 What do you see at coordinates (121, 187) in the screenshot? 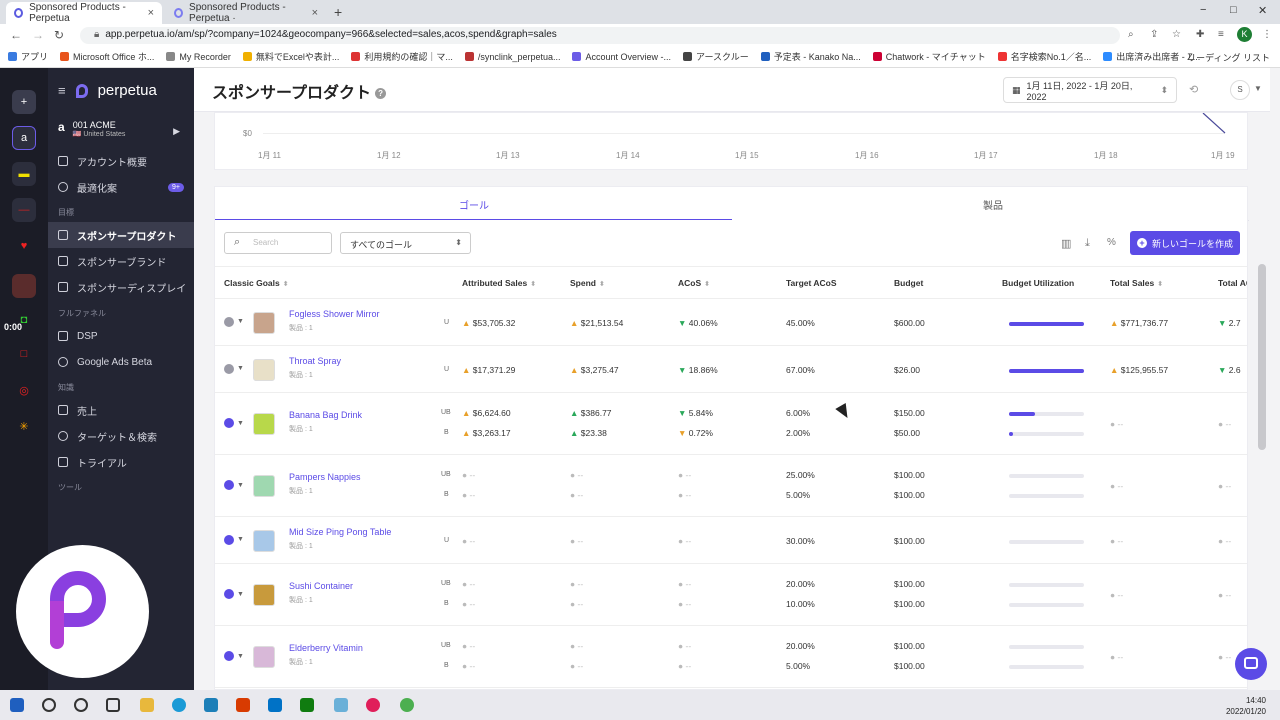
I see `sidebar-item-recommendations: 最適化案 9+` at bounding box center [121, 187].